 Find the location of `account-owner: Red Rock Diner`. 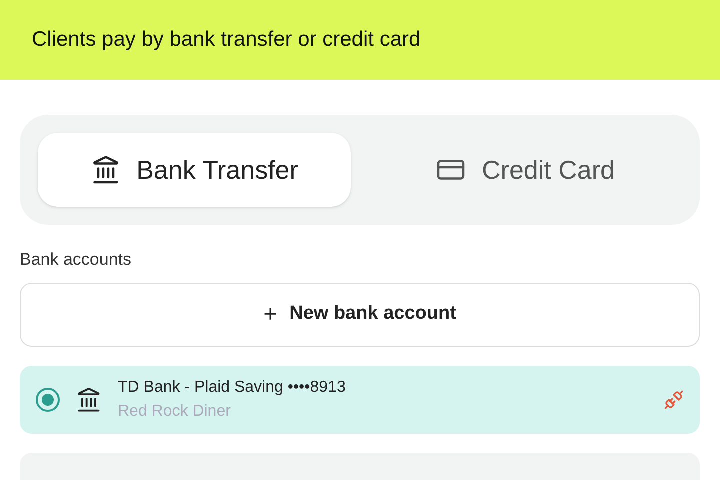

account-owner: Red Rock Diner is located at coordinates (175, 412).